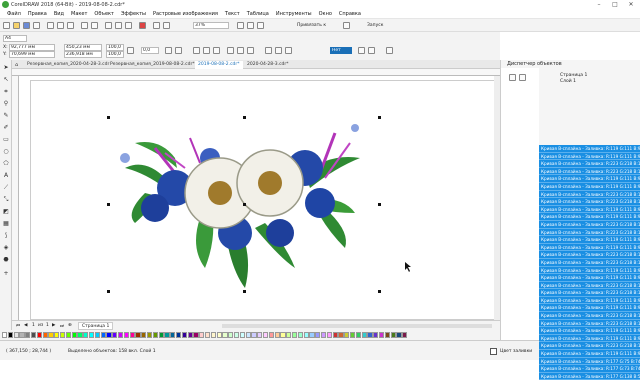 This screenshot has width=640, height=380. I want to click on selection-handle-tl, so click(108, 117).